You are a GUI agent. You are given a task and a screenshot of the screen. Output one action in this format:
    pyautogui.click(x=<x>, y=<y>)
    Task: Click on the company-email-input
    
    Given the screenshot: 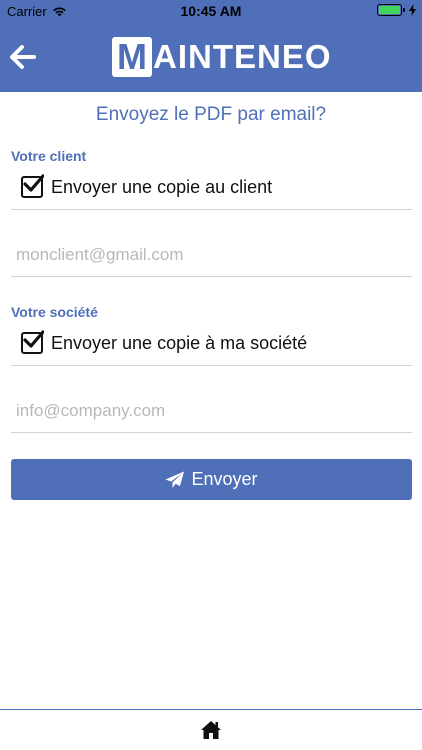 What is the action you would take?
    pyautogui.click(x=211, y=411)
    